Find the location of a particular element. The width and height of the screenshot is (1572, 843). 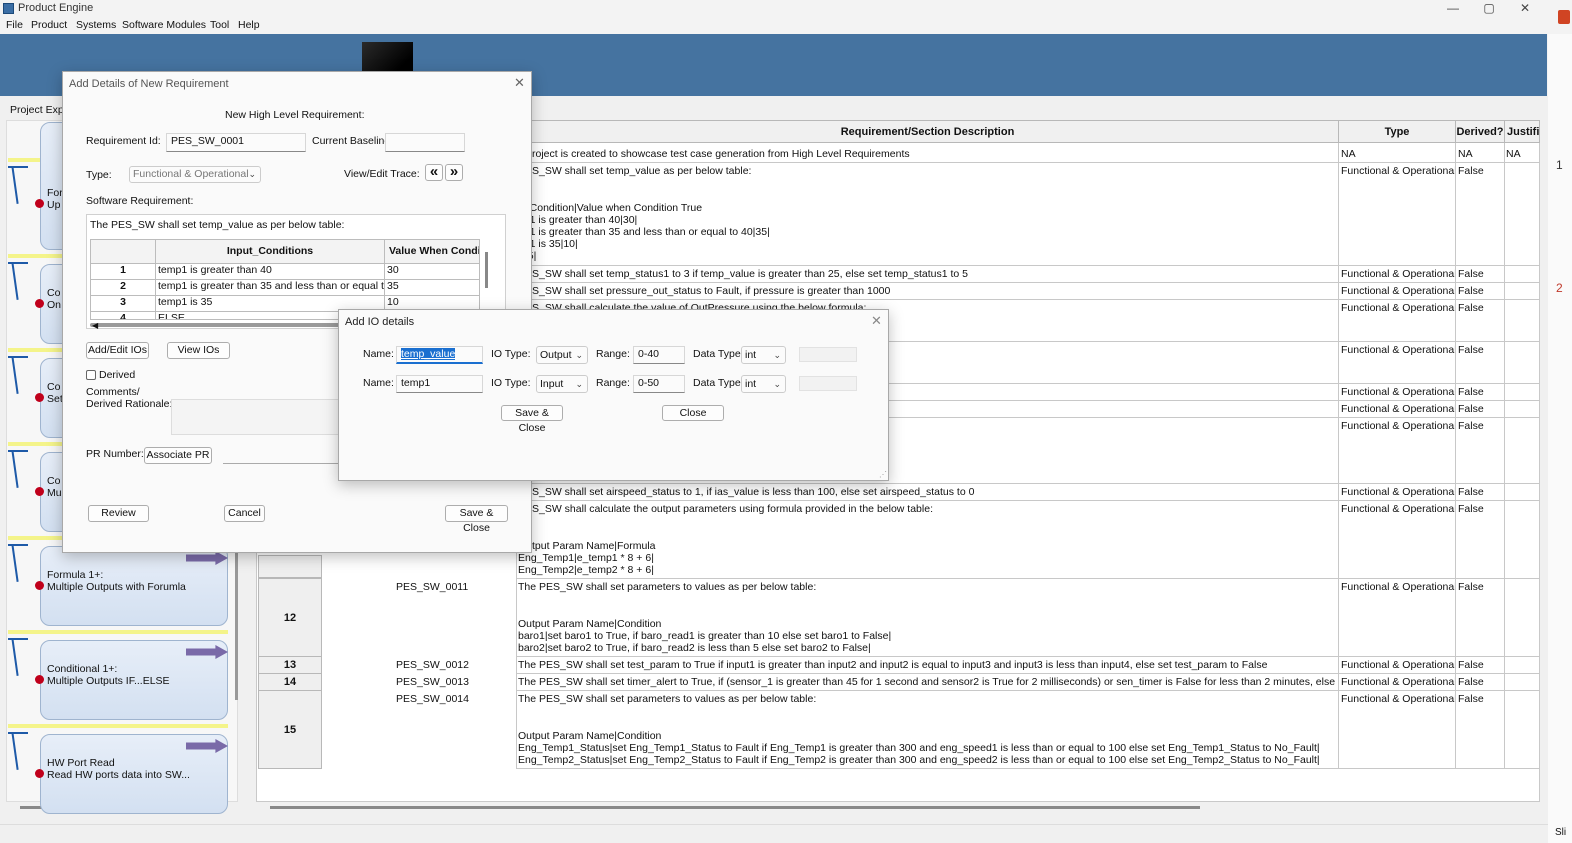

inner-row-number: 4 is located at coordinates (123, 315).